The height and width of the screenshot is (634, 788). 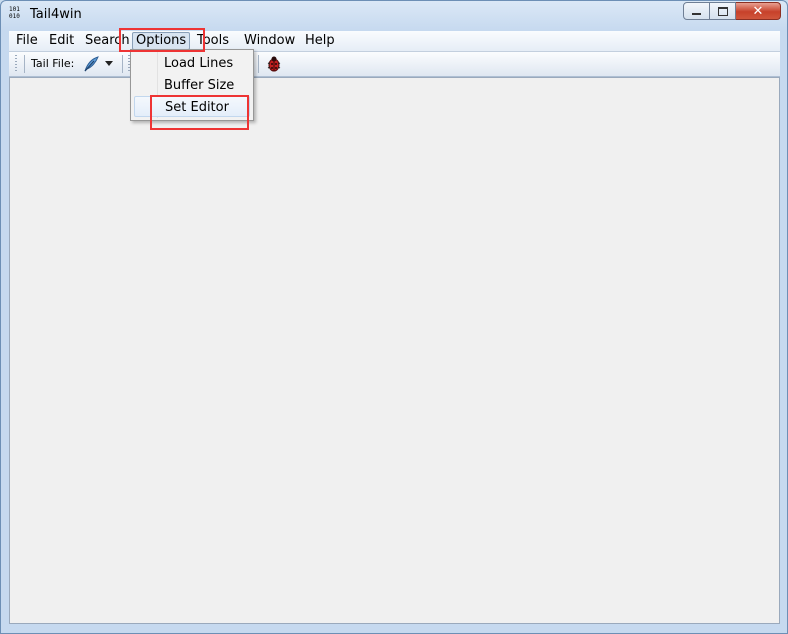 I want to click on tail-file-label: Tail File:, so click(x=53, y=63).